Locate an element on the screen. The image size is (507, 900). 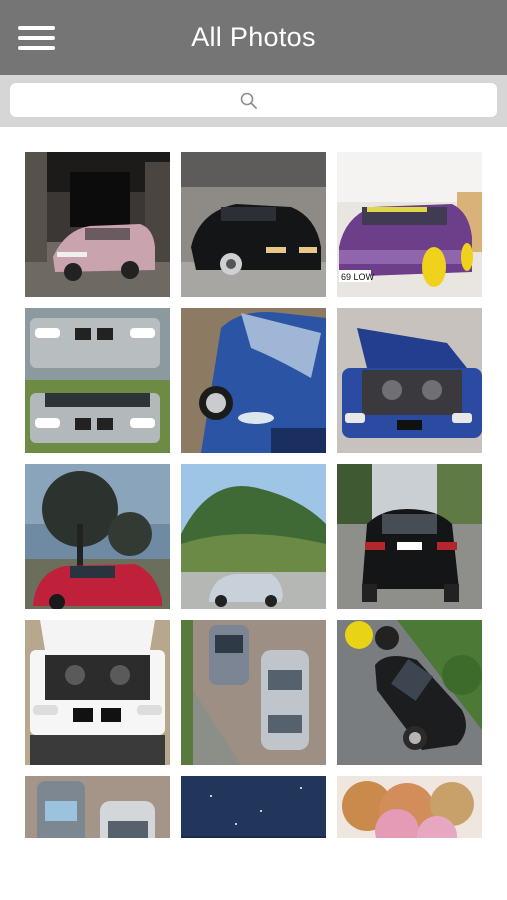
top-navigation-bar: All Photos is located at coordinates (253, 37).